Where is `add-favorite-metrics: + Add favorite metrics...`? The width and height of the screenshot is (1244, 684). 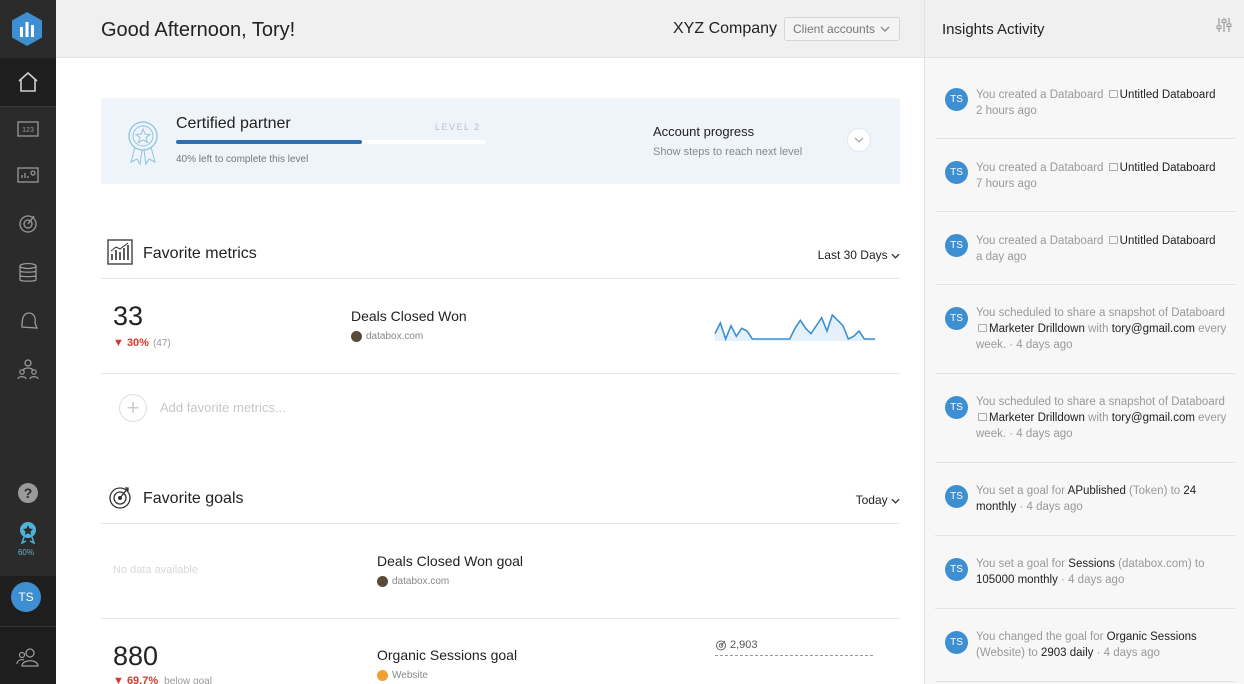
add-favorite-metrics: + Add favorite metrics... is located at coordinates (500, 408).